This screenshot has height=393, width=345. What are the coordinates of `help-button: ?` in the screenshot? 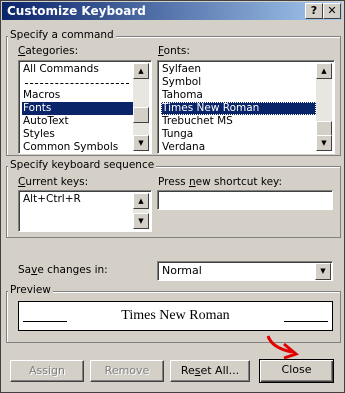 It's located at (314, 11).